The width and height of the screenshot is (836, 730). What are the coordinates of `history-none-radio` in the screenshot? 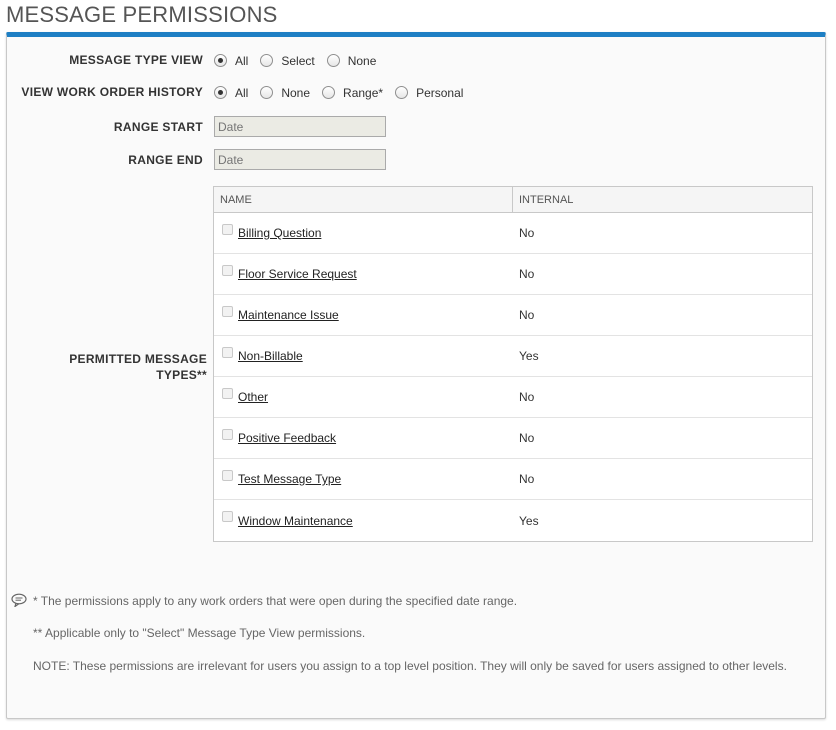 It's located at (267, 92).